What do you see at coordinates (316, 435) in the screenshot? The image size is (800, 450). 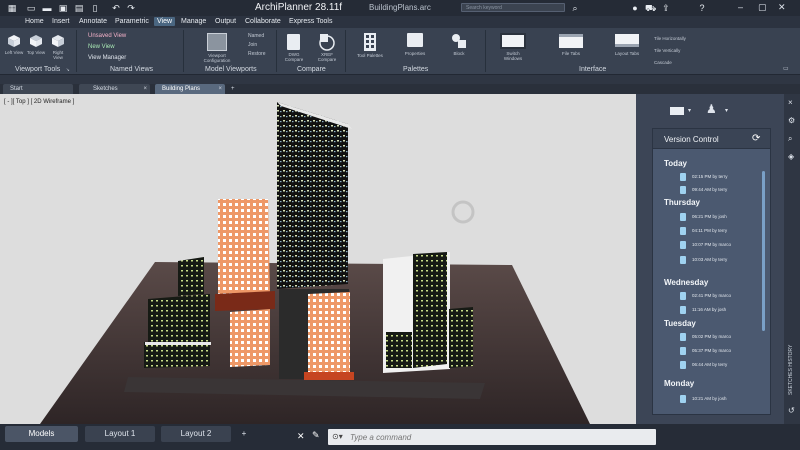 I see `customize-icon: ✎` at bounding box center [316, 435].